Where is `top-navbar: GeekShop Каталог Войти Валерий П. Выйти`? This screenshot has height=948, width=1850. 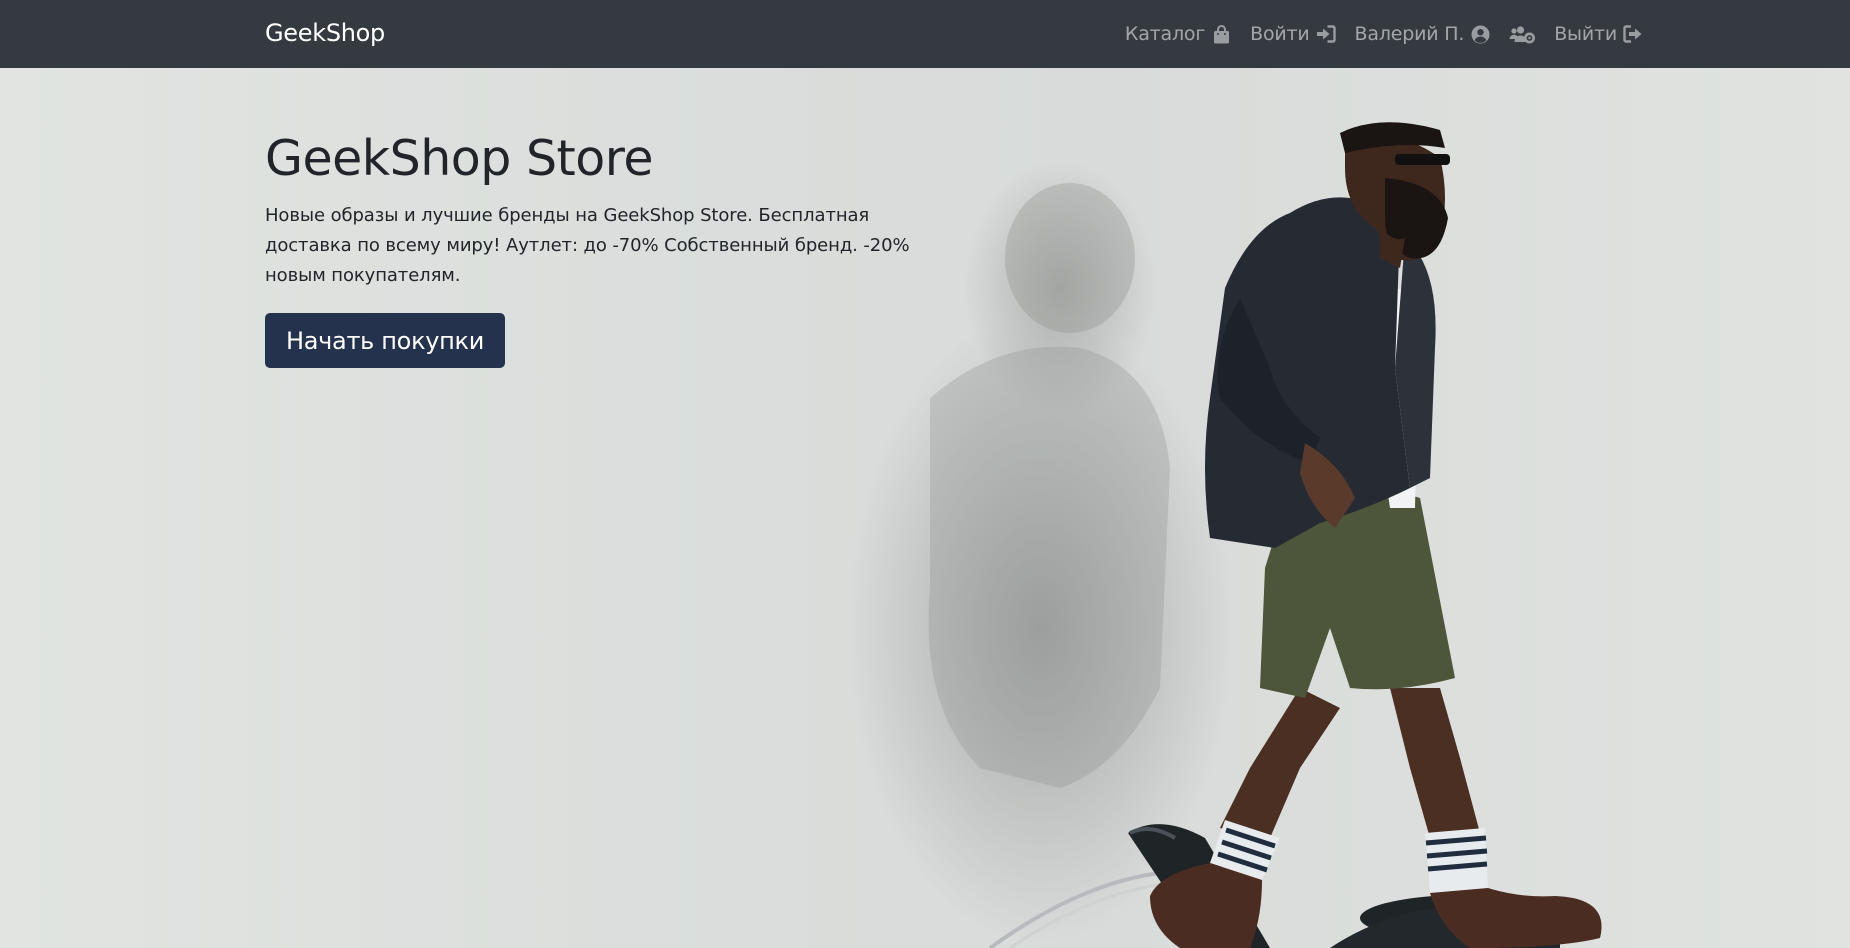
top-navbar: GeekShop Каталог Войти Валерий П. Выйти is located at coordinates (925, 34).